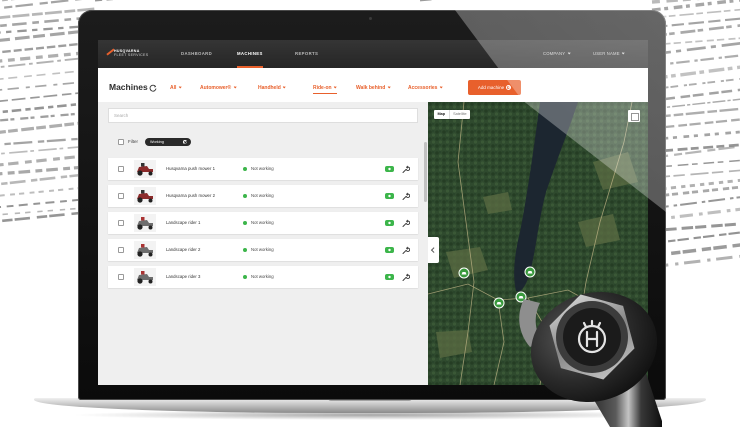  Describe the element at coordinates (183, 250) in the screenshot. I see `machine-name: Landscape rider 2` at that location.